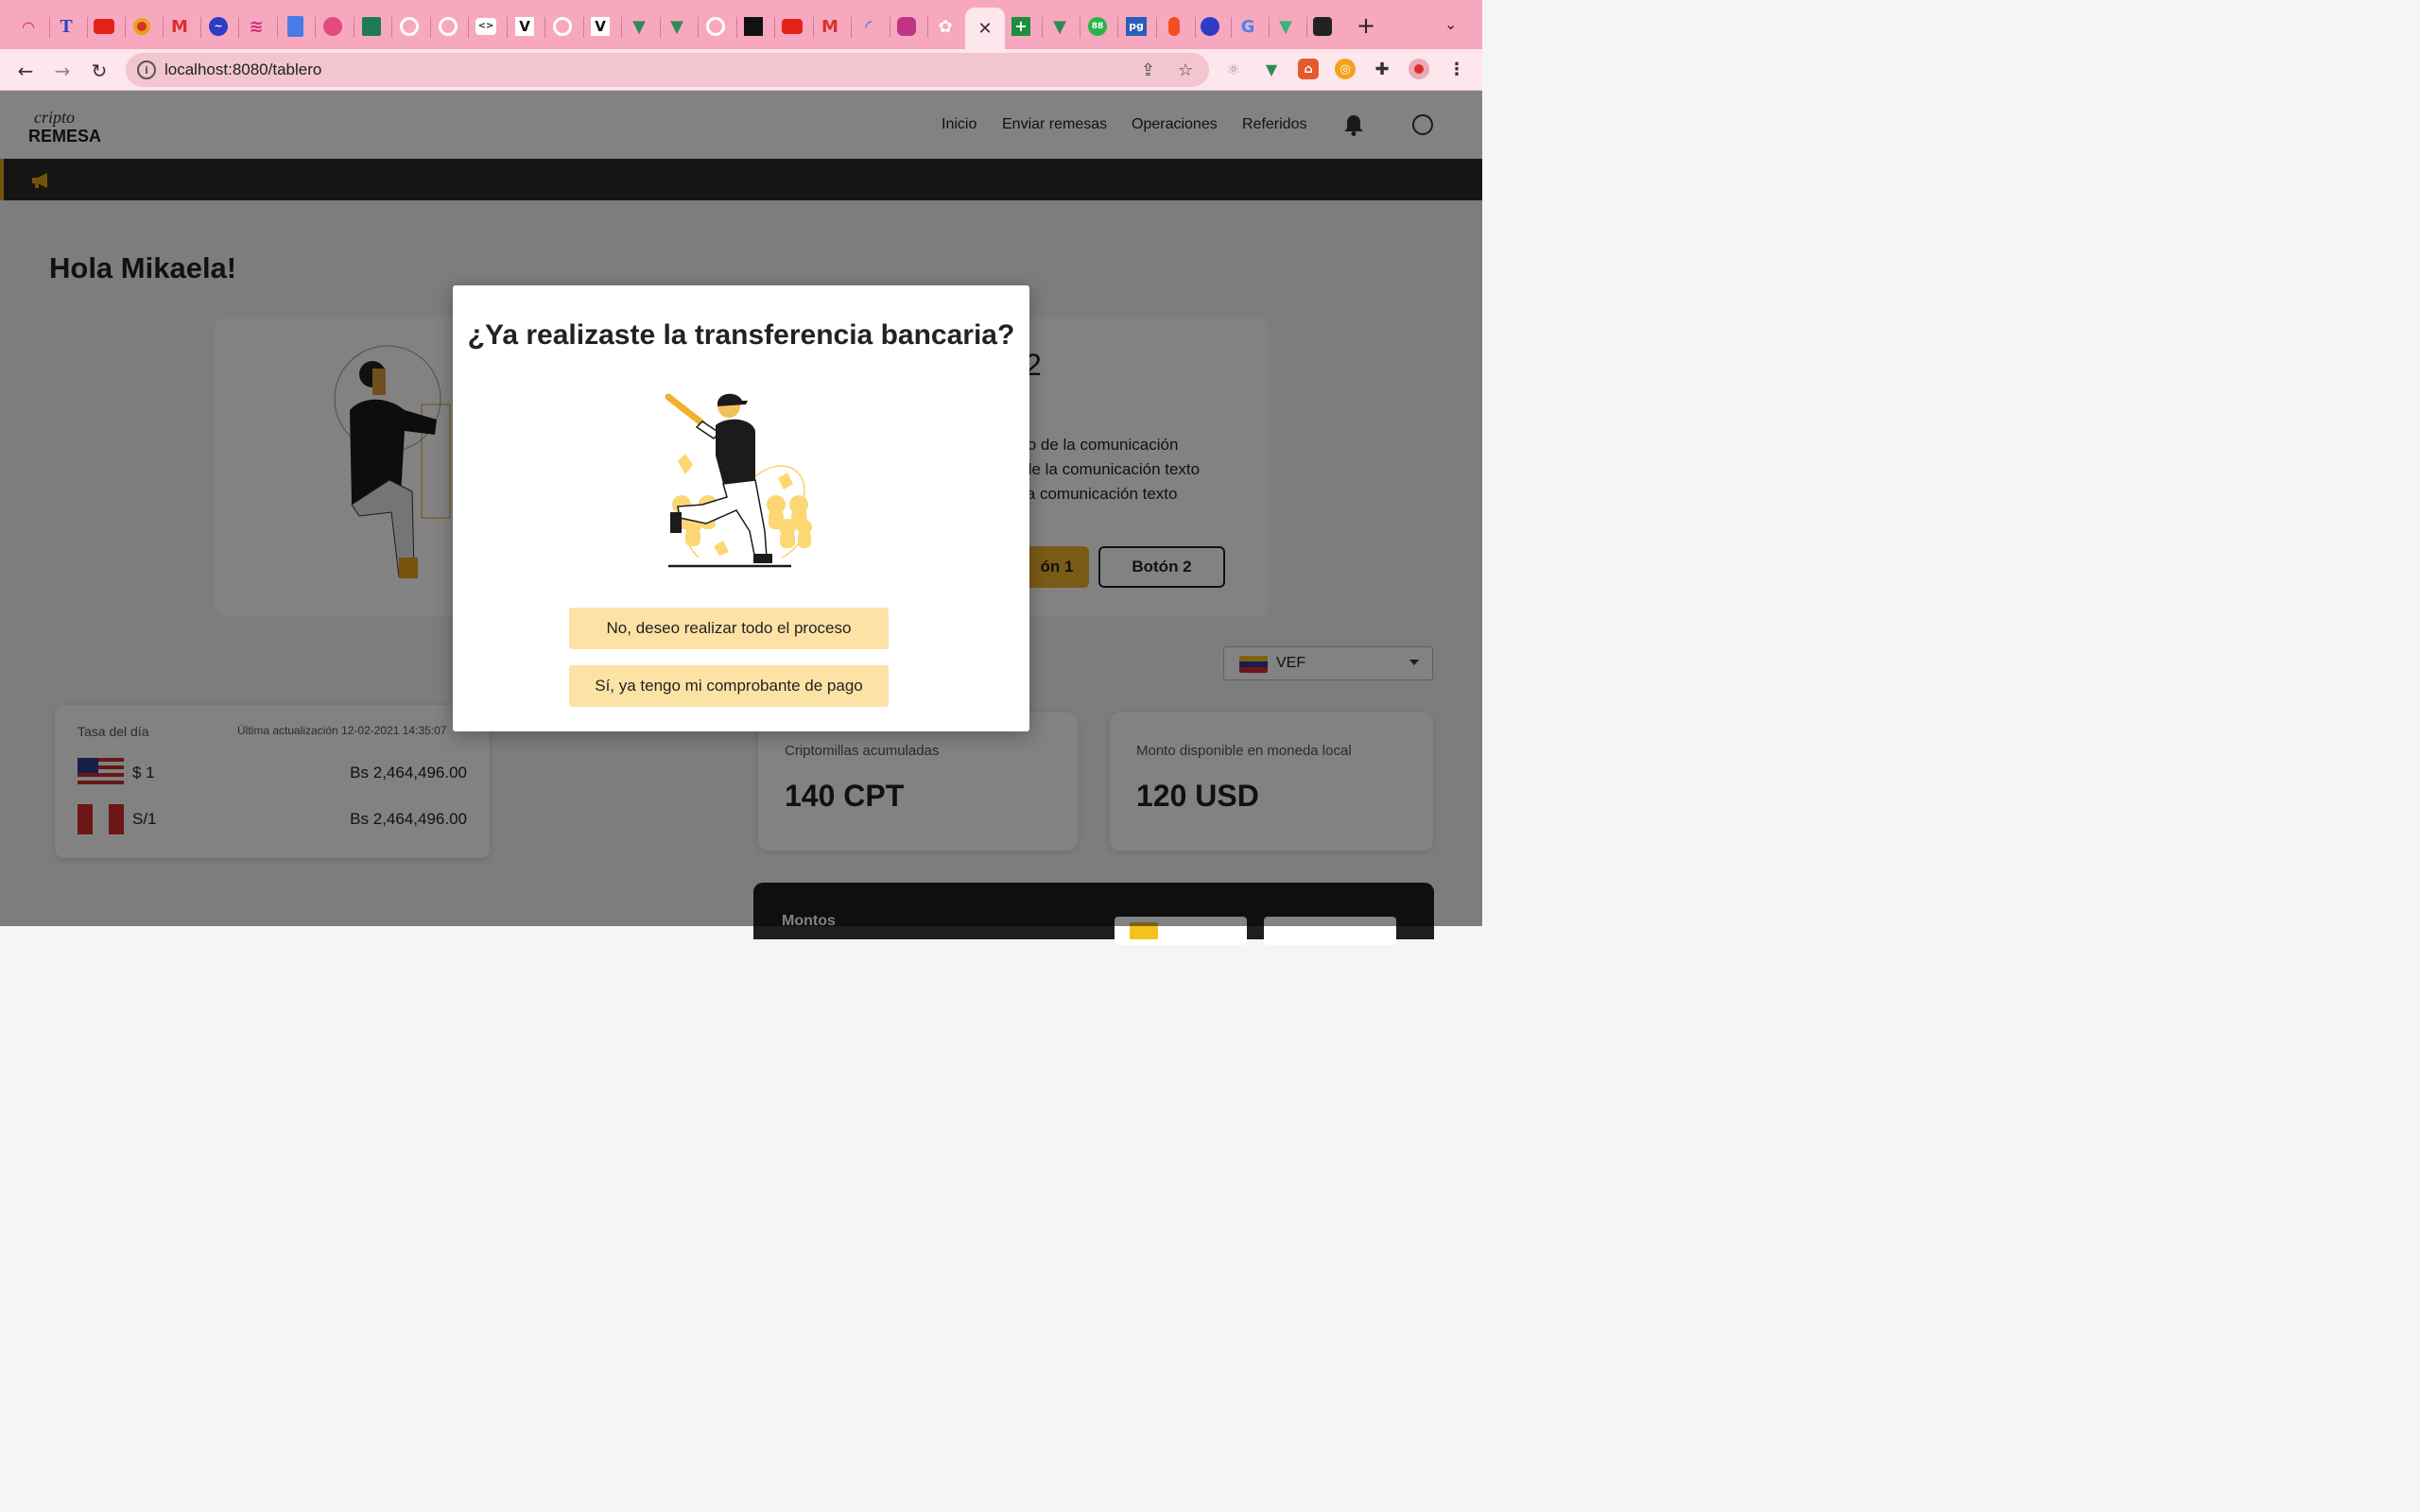 The height and width of the screenshot is (1512, 2420). Describe the element at coordinates (371, 26) in the screenshot. I see `tab-favicon-sheet` at that location.